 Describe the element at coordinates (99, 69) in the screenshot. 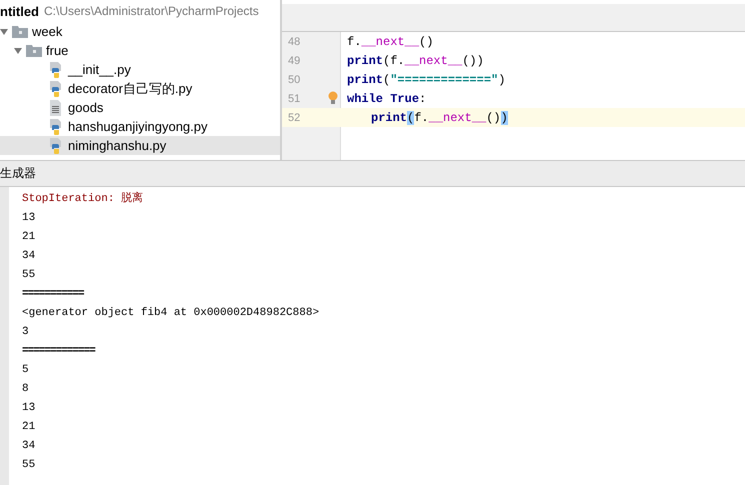

I see `tree-label: __init__.py` at that location.